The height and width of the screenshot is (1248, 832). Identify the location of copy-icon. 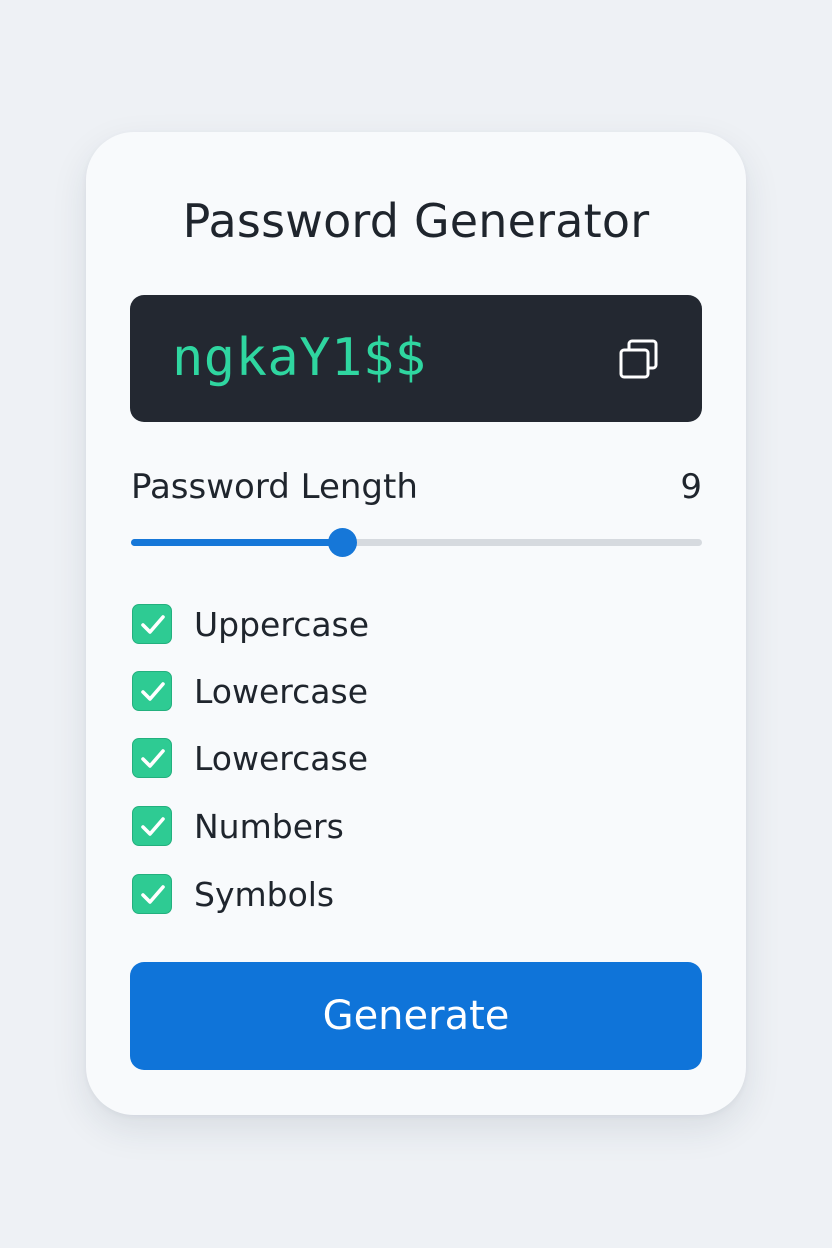
(638, 359).